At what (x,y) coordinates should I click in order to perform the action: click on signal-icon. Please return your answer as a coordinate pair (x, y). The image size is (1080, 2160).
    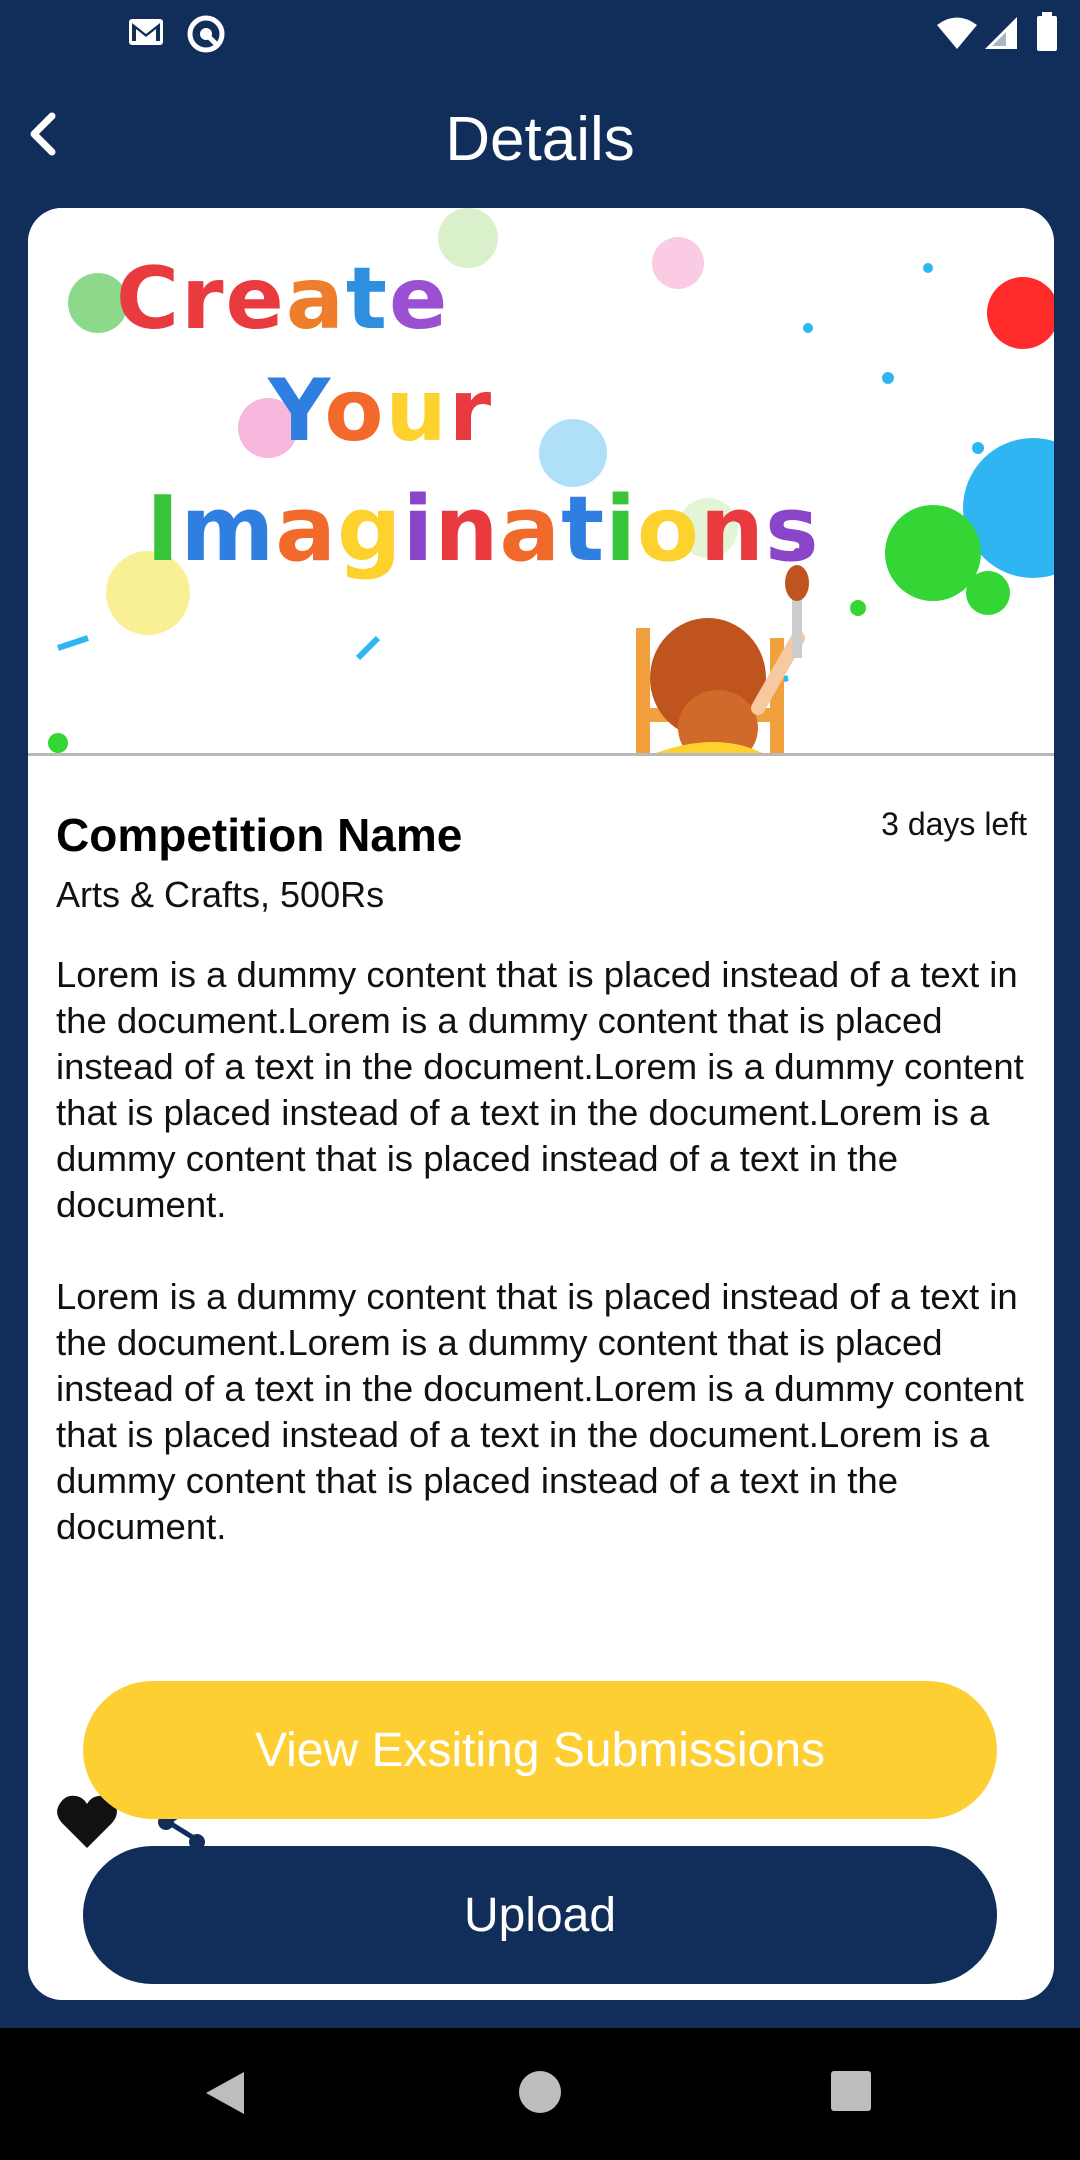
    Looking at the image, I should click on (1001, 35).